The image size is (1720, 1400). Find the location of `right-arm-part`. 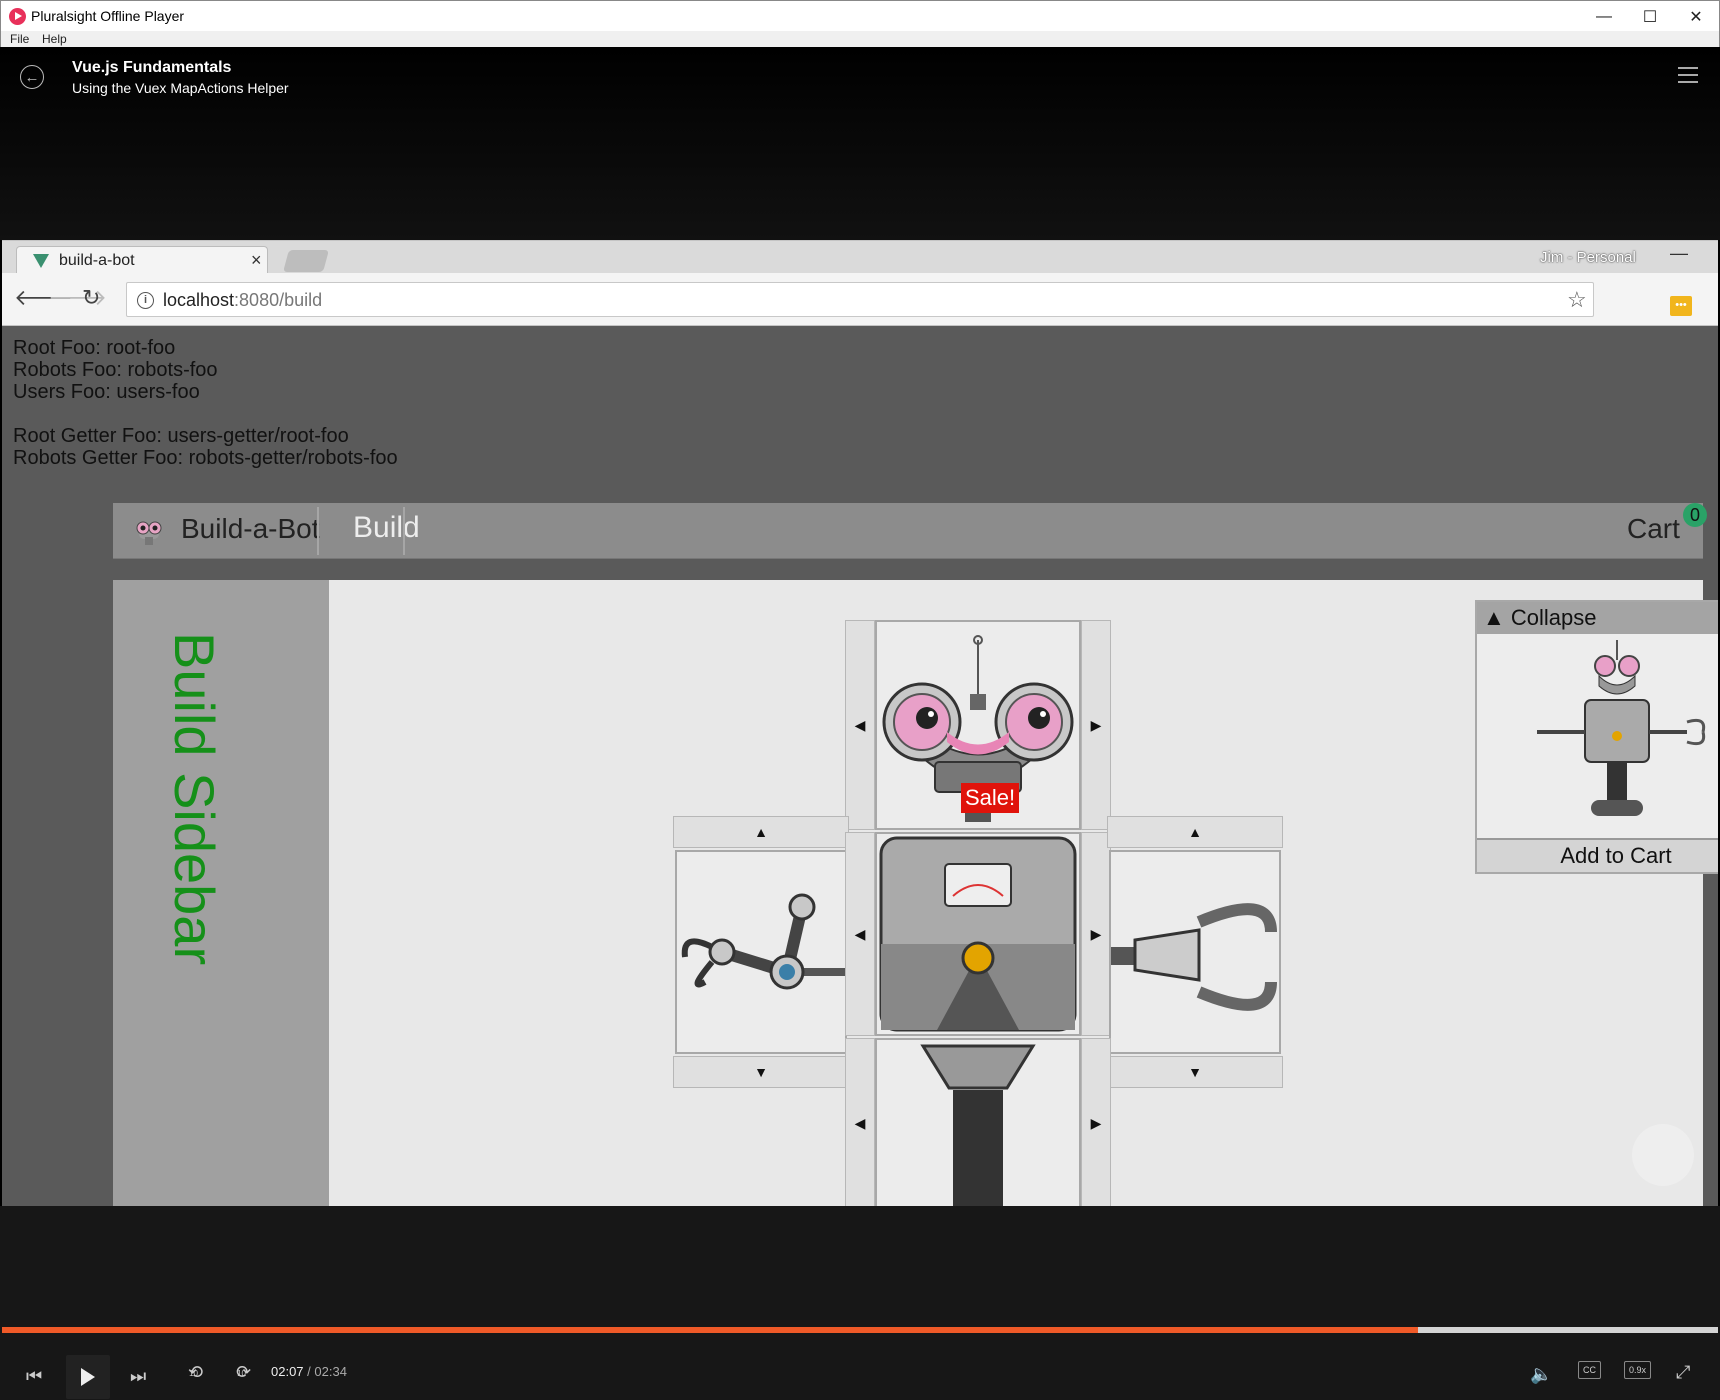

right-arm-part is located at coordinates (1195, 952).